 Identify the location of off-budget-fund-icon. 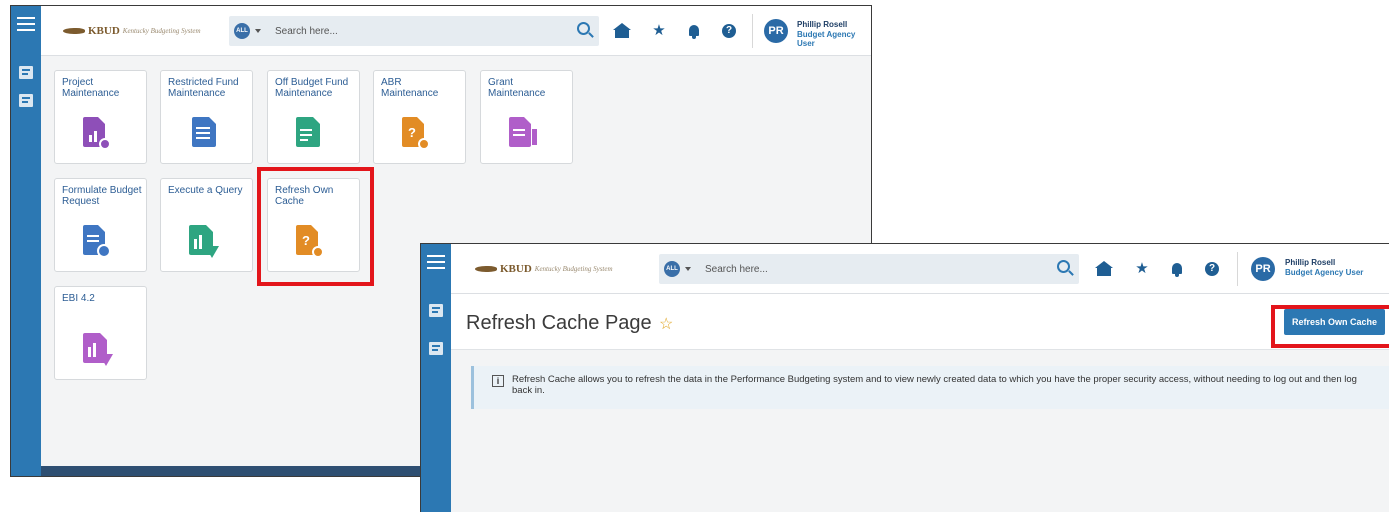
(310, 133).